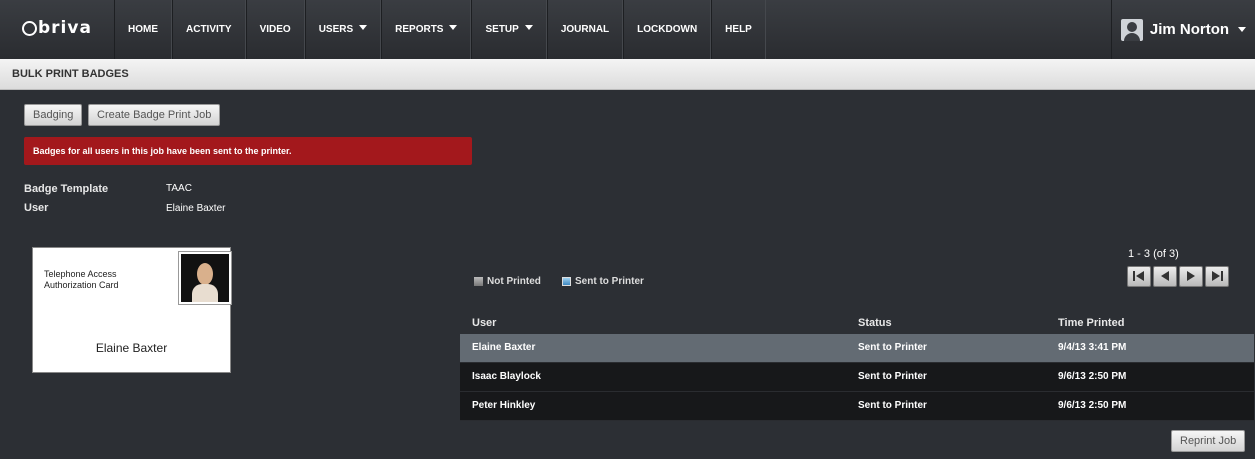 This screenshot has height=459, width=1255. What do you see at coordinates (65, 28) in the screenshot?
I see `logo-text: briva` at bounding box center [65, 28].